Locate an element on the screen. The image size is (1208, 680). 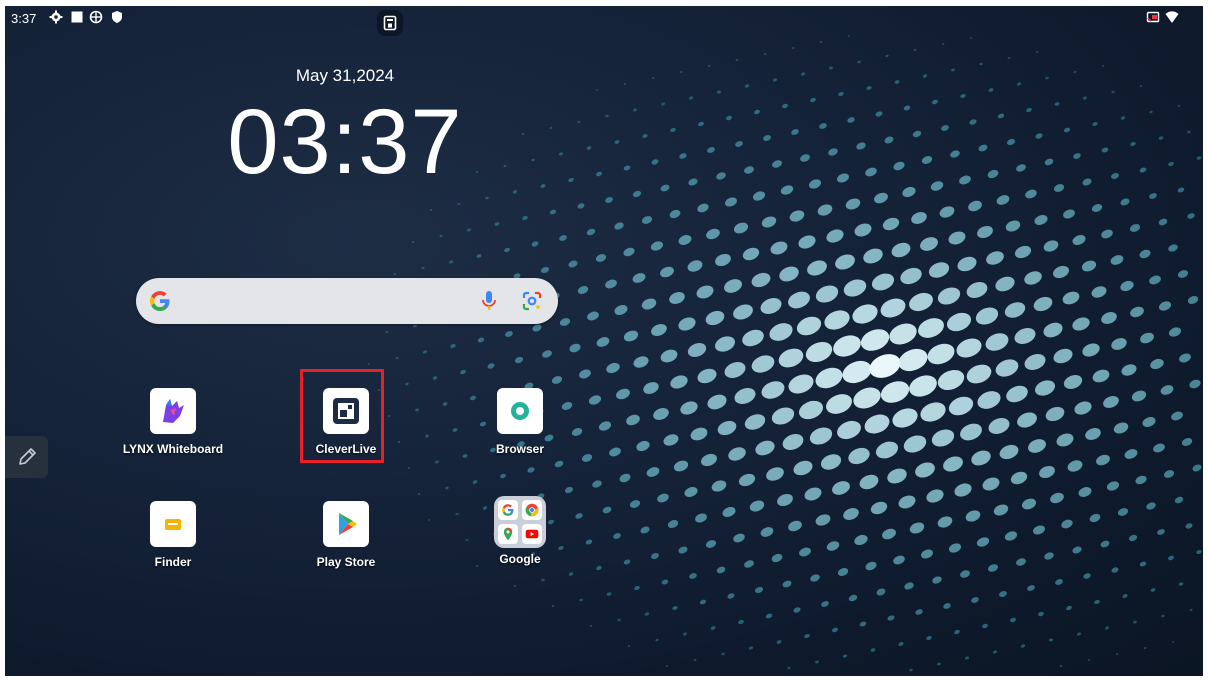
side-panel-tab is located at coordinates (26, 457).